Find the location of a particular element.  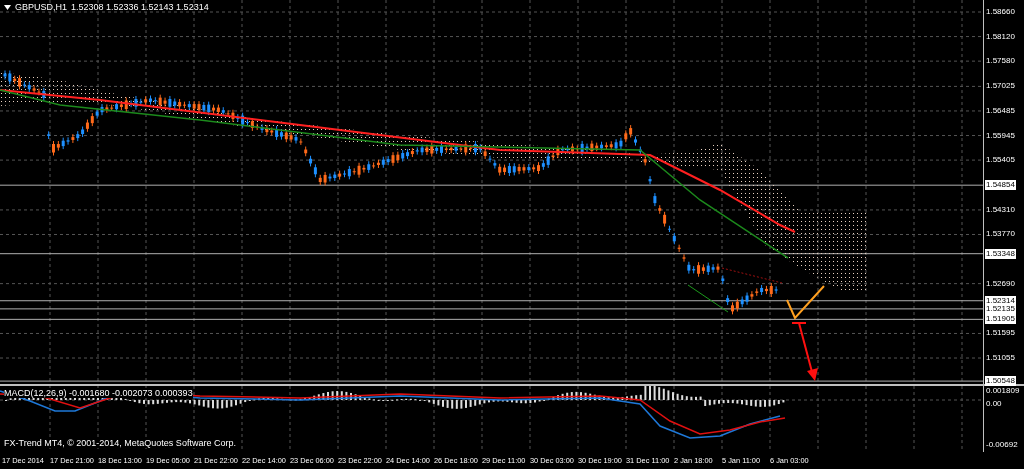

price-label: 1.51595 is located at coordinates (1000, 333).